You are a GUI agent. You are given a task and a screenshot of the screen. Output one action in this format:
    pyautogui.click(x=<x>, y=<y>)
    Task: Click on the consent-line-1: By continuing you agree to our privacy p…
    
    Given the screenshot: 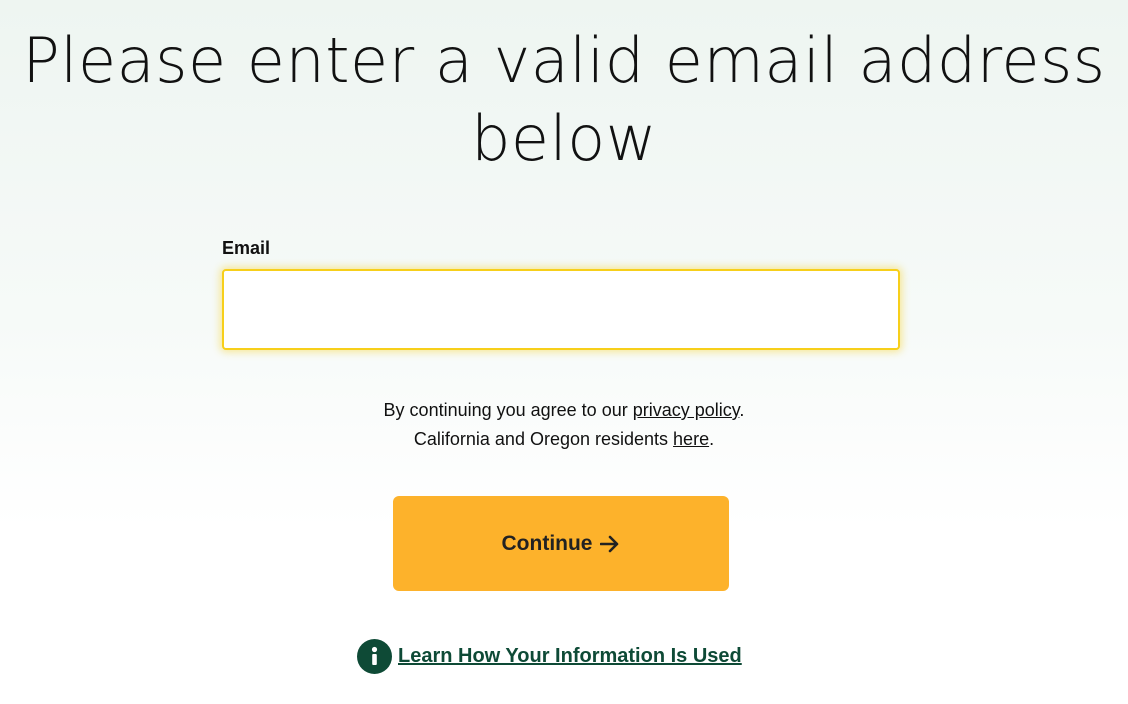 What is the action you would take?
    pyautogui.click(x=564, y=410)
    